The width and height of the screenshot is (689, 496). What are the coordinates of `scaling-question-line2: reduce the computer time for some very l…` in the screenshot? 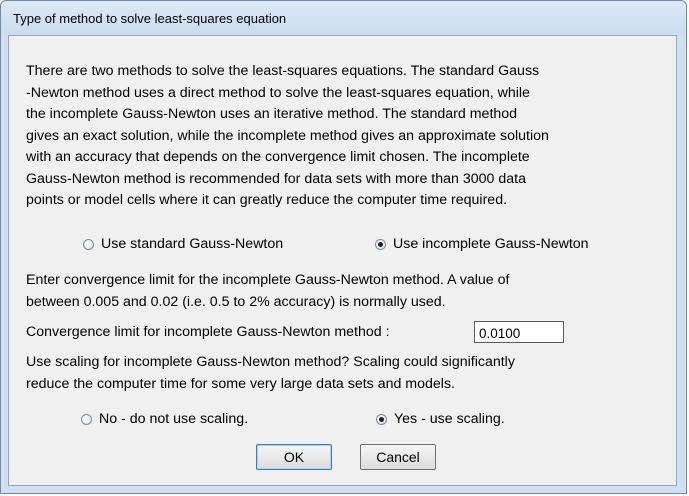 It's located at (240, 384).